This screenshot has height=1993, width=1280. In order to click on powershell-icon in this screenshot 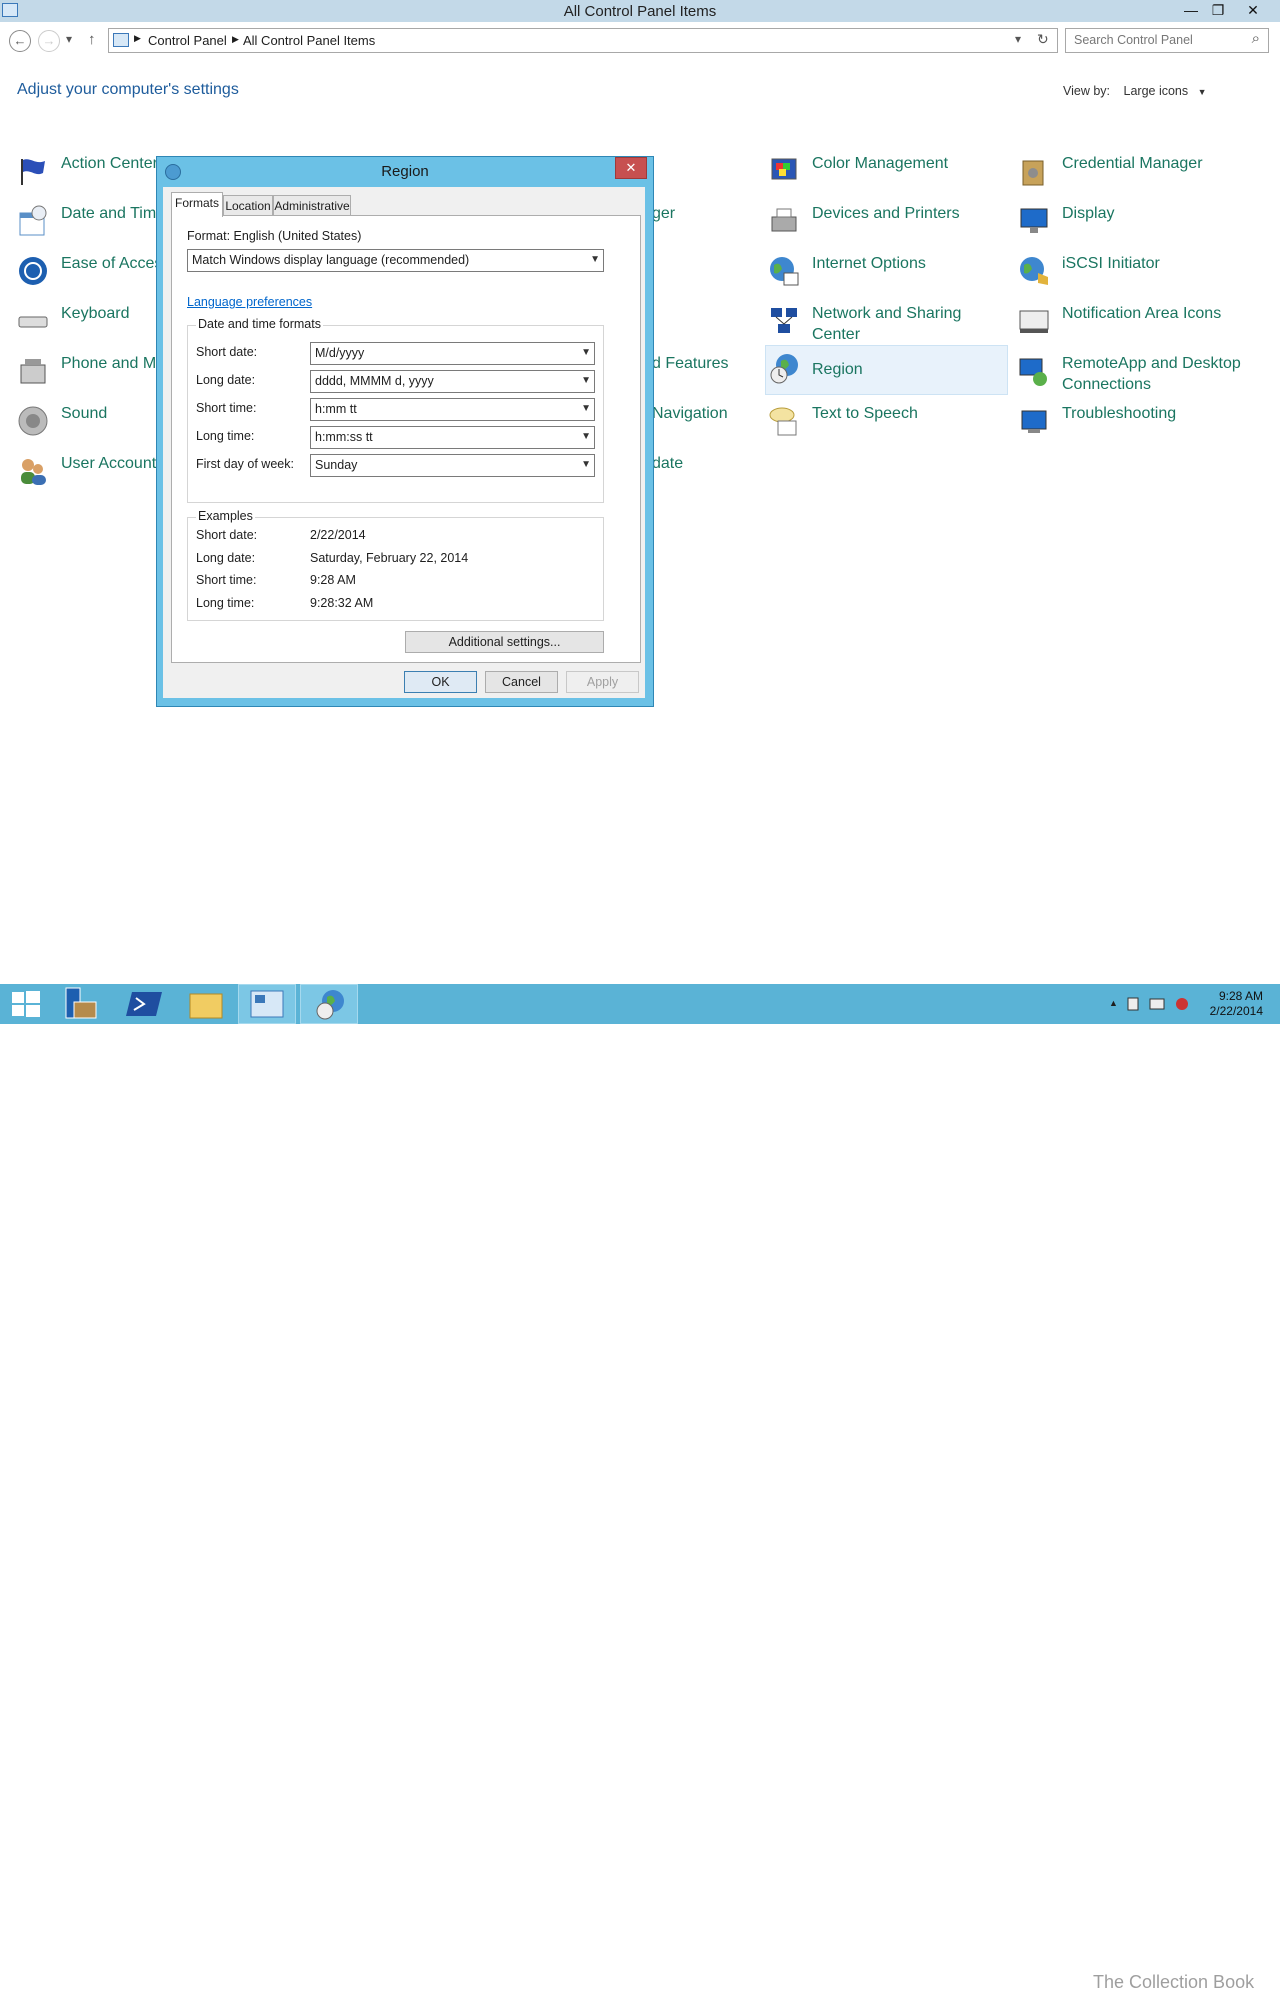, I will do `click(144, 1004)`.